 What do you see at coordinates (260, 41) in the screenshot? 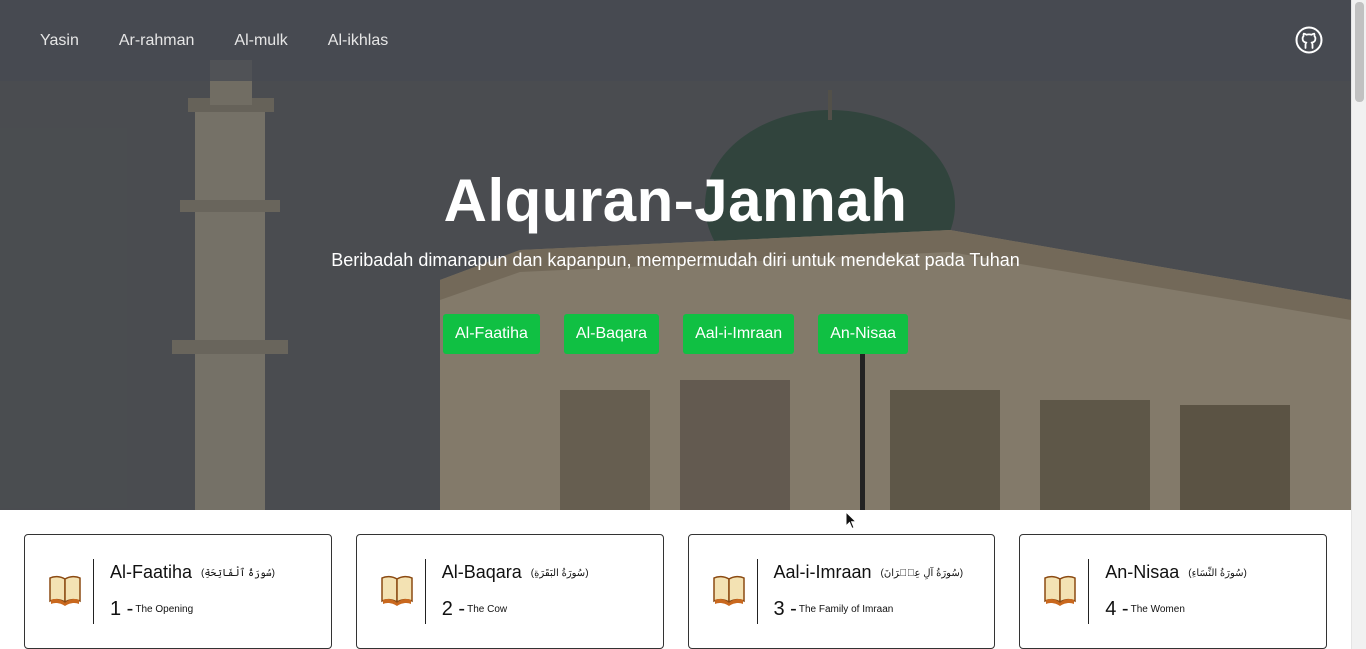
I see `nav-link-al-mulk: Al-mulk` at bounding box center [260, 41].